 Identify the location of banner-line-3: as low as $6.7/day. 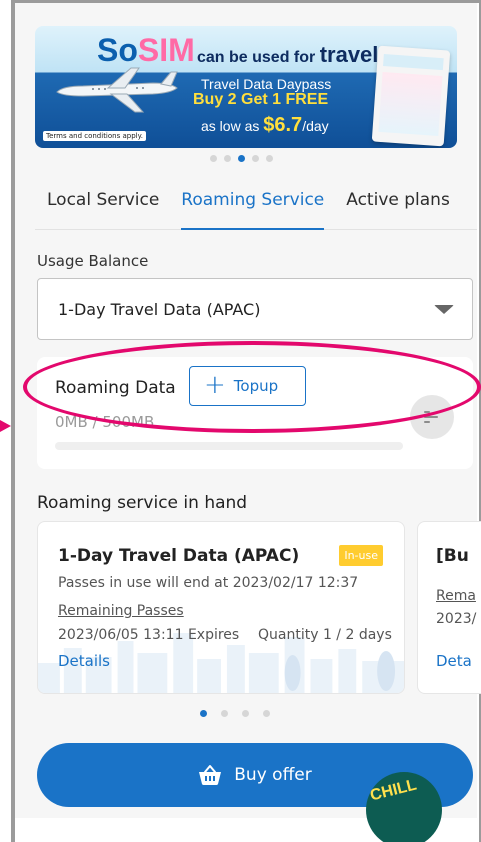
(265, 125).